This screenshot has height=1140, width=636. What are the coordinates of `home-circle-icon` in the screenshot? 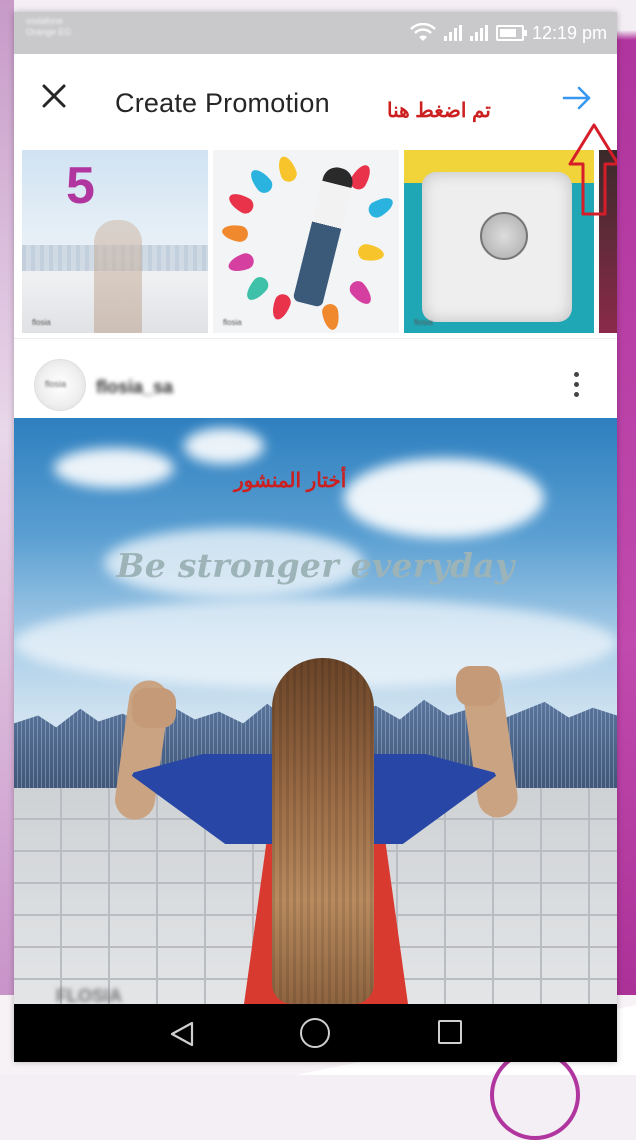 It's located at (315, 1033).